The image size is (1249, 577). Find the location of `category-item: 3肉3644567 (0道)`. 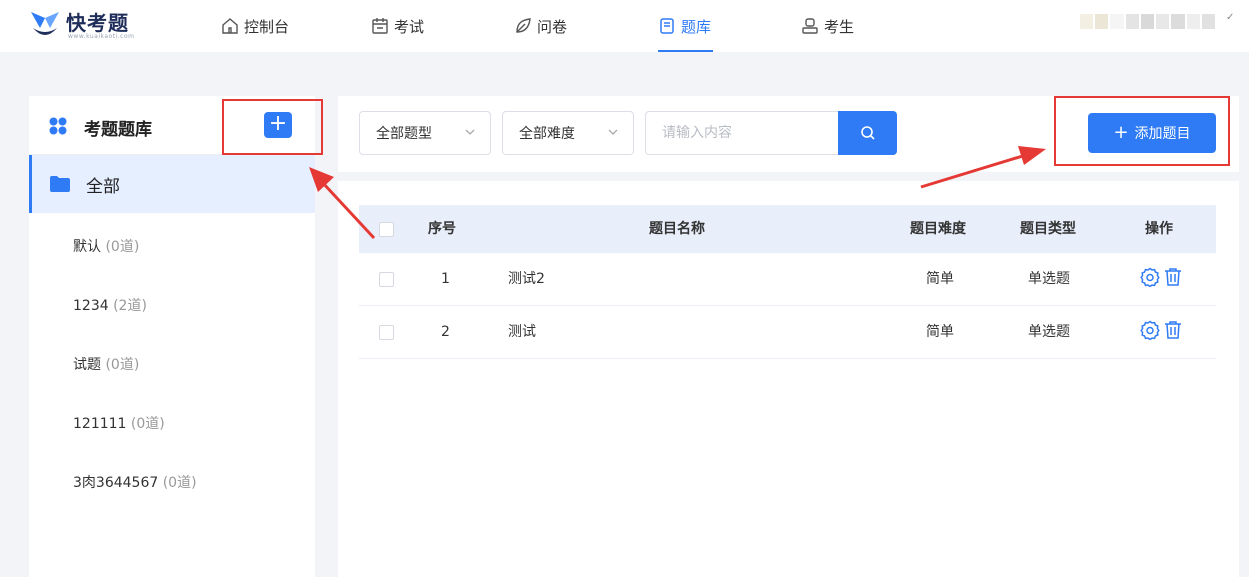

category-item: 3肉3644567 (0道) is located at coordinates (135, 482).